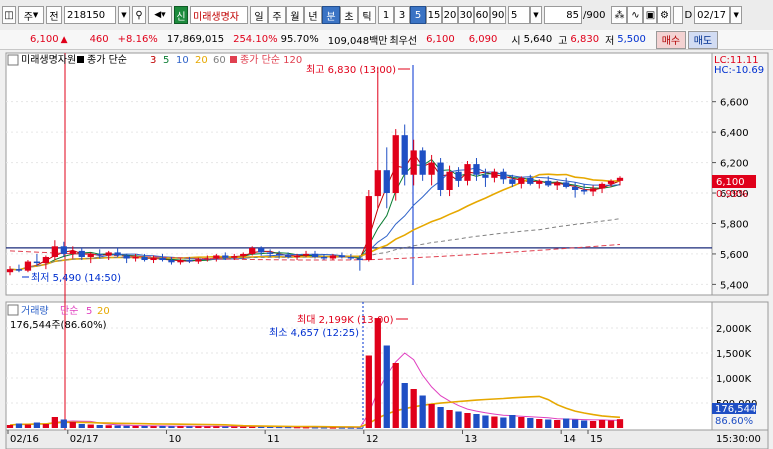 The width and height of the screenshot is (773, 449). Describe the element at coordinates (124, 15) in the screenshot. I see `code-dropdown-icon: ▼` at that location.